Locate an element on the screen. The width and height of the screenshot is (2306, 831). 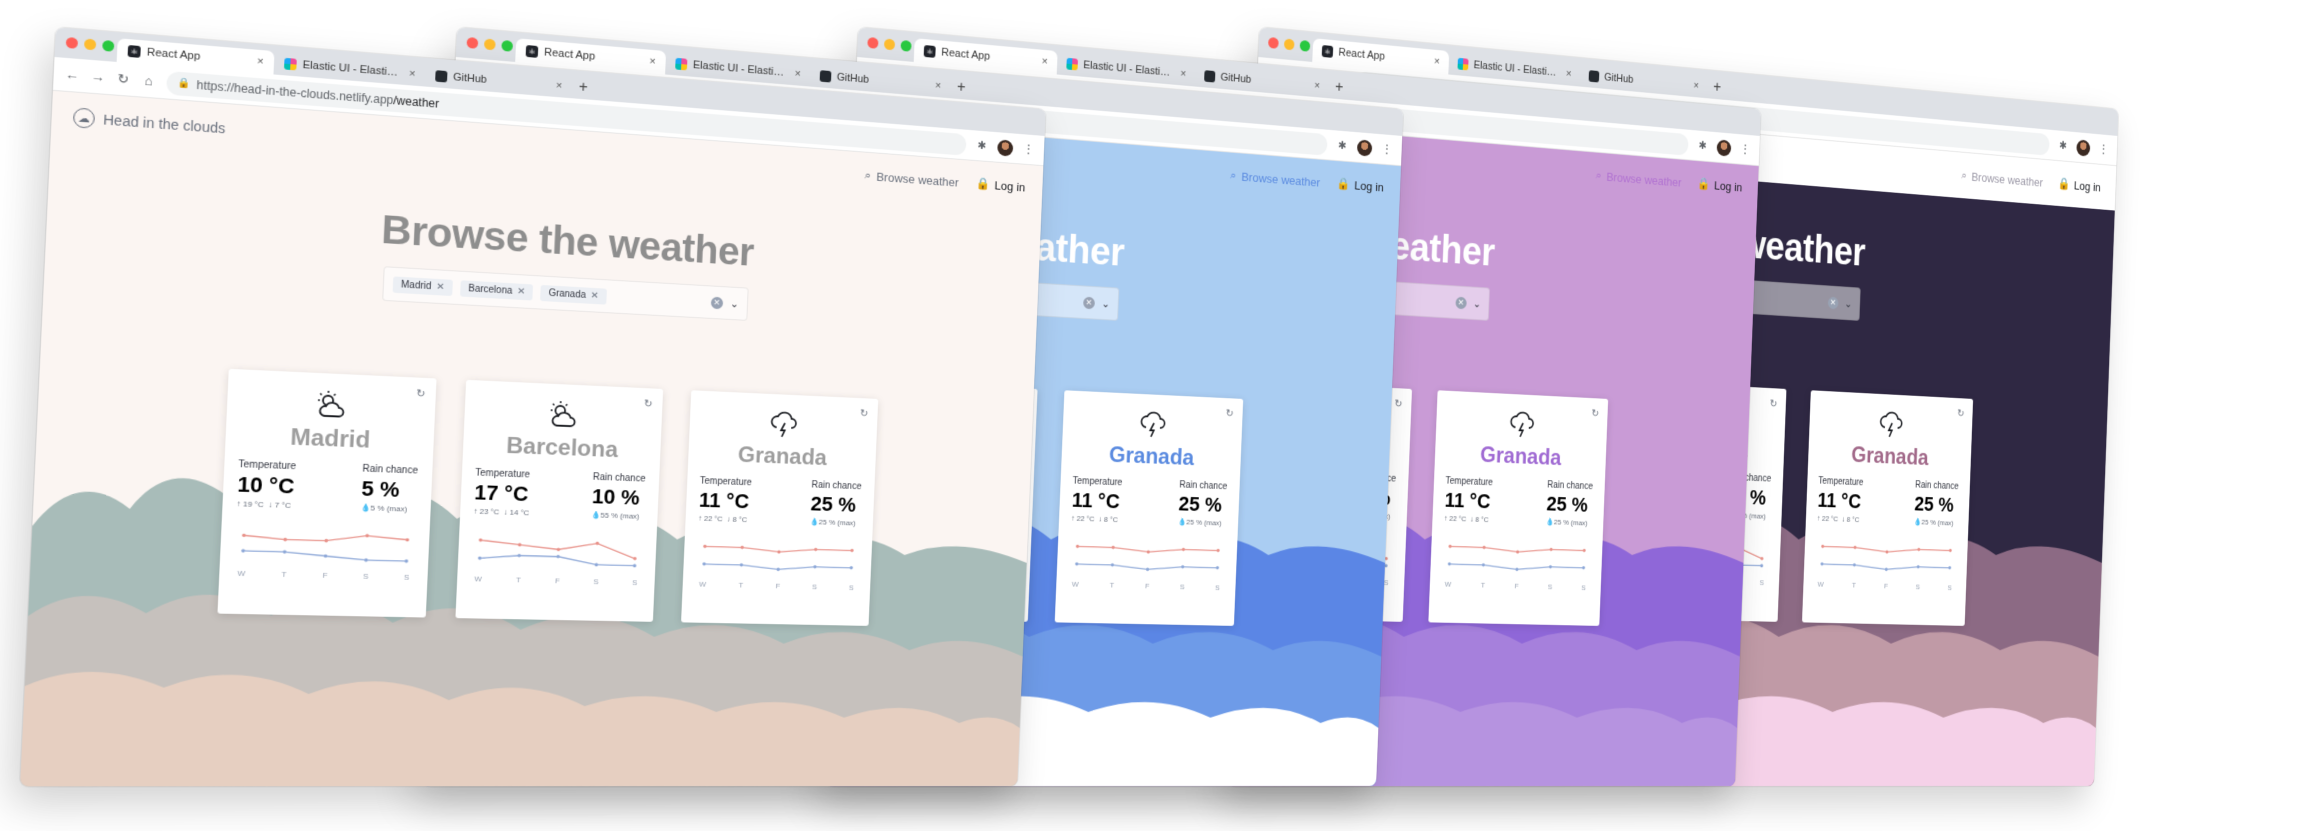
rain-chance-max: 💧25 % (max) is located at coordinates (1566, 522).